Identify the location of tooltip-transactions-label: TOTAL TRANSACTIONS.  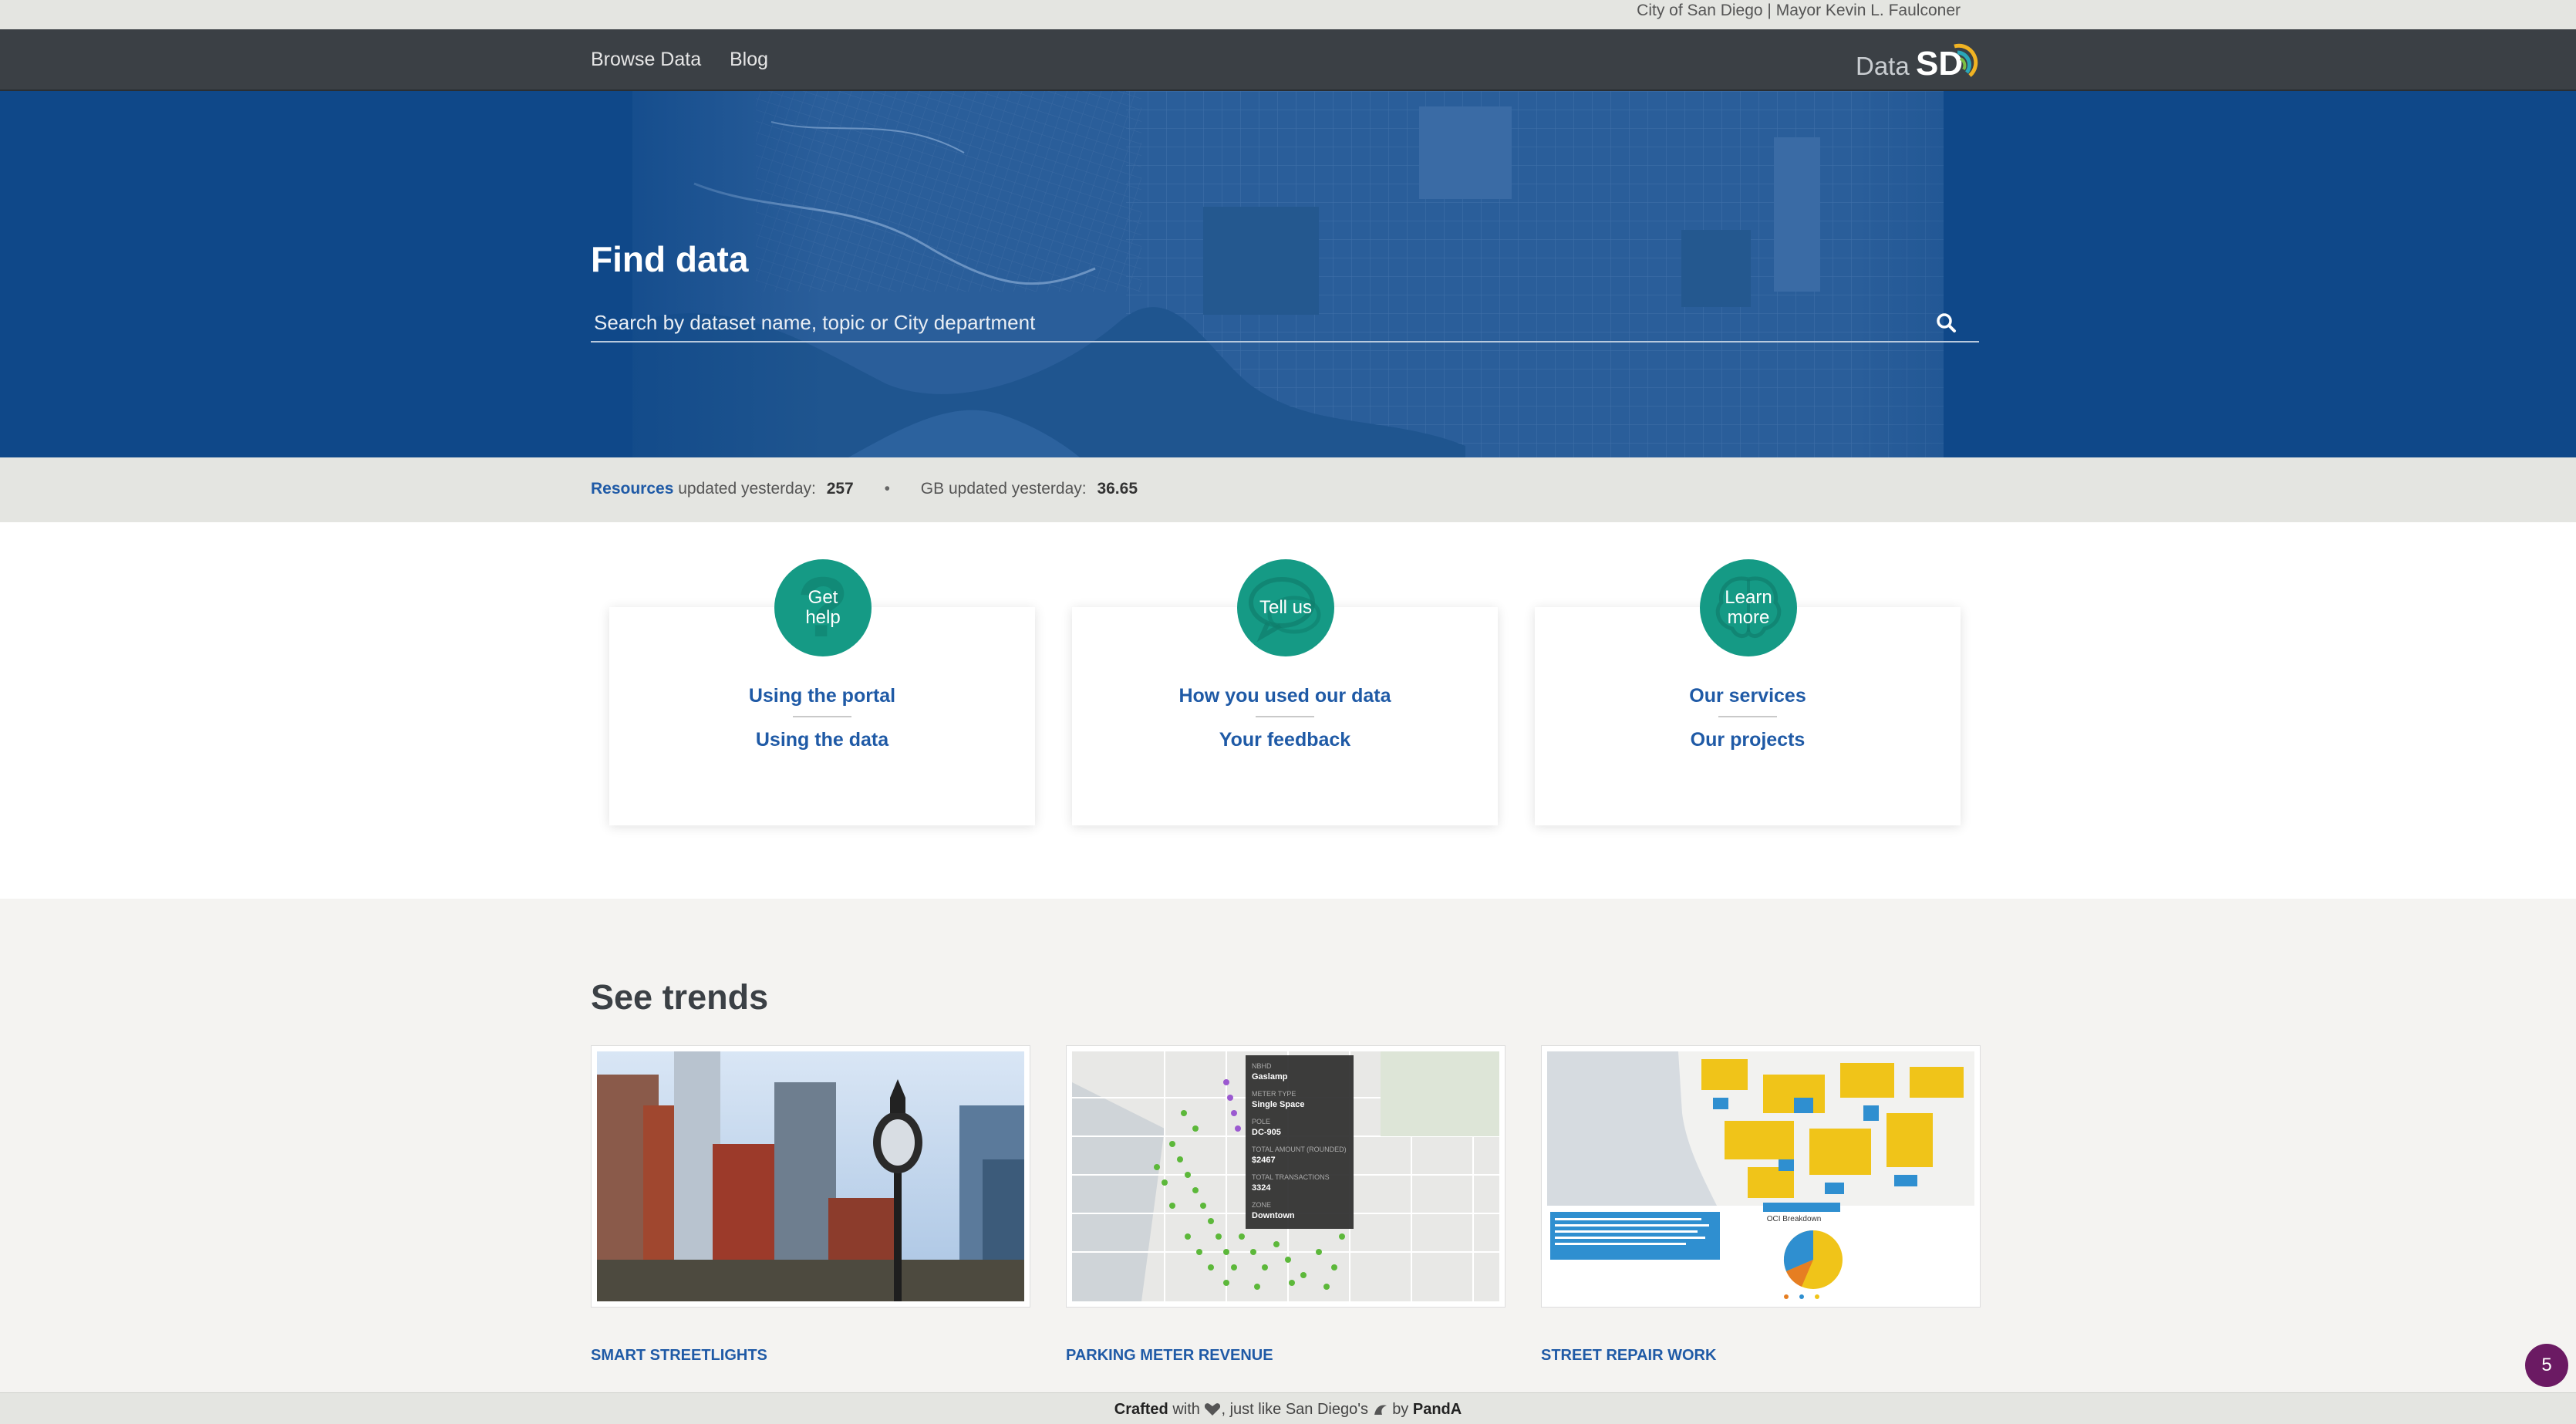
(1291, 1177).